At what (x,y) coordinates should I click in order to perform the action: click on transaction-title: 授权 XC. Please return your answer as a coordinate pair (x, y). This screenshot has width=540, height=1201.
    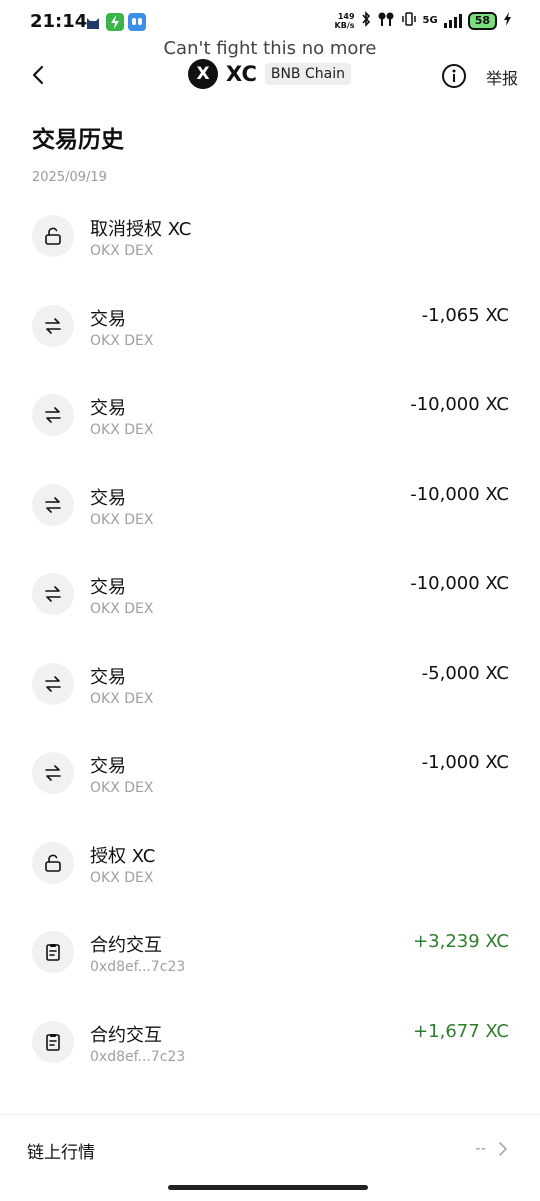
    Looking at the image, I should click on (123, 856).